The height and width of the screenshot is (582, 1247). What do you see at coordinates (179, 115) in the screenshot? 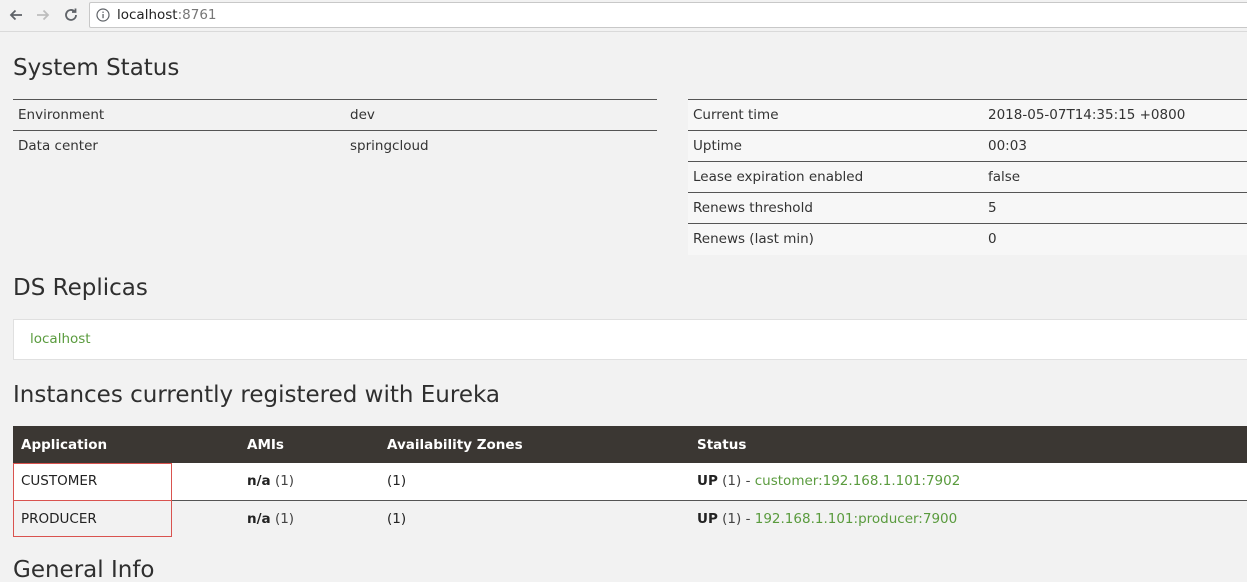
I see `status-key: Environment` at bounding box center [179, 115].